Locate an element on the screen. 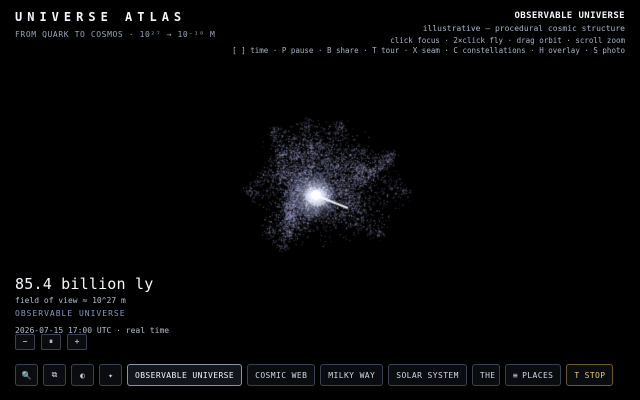  tour-key: T is located at coordinates (577, 375).